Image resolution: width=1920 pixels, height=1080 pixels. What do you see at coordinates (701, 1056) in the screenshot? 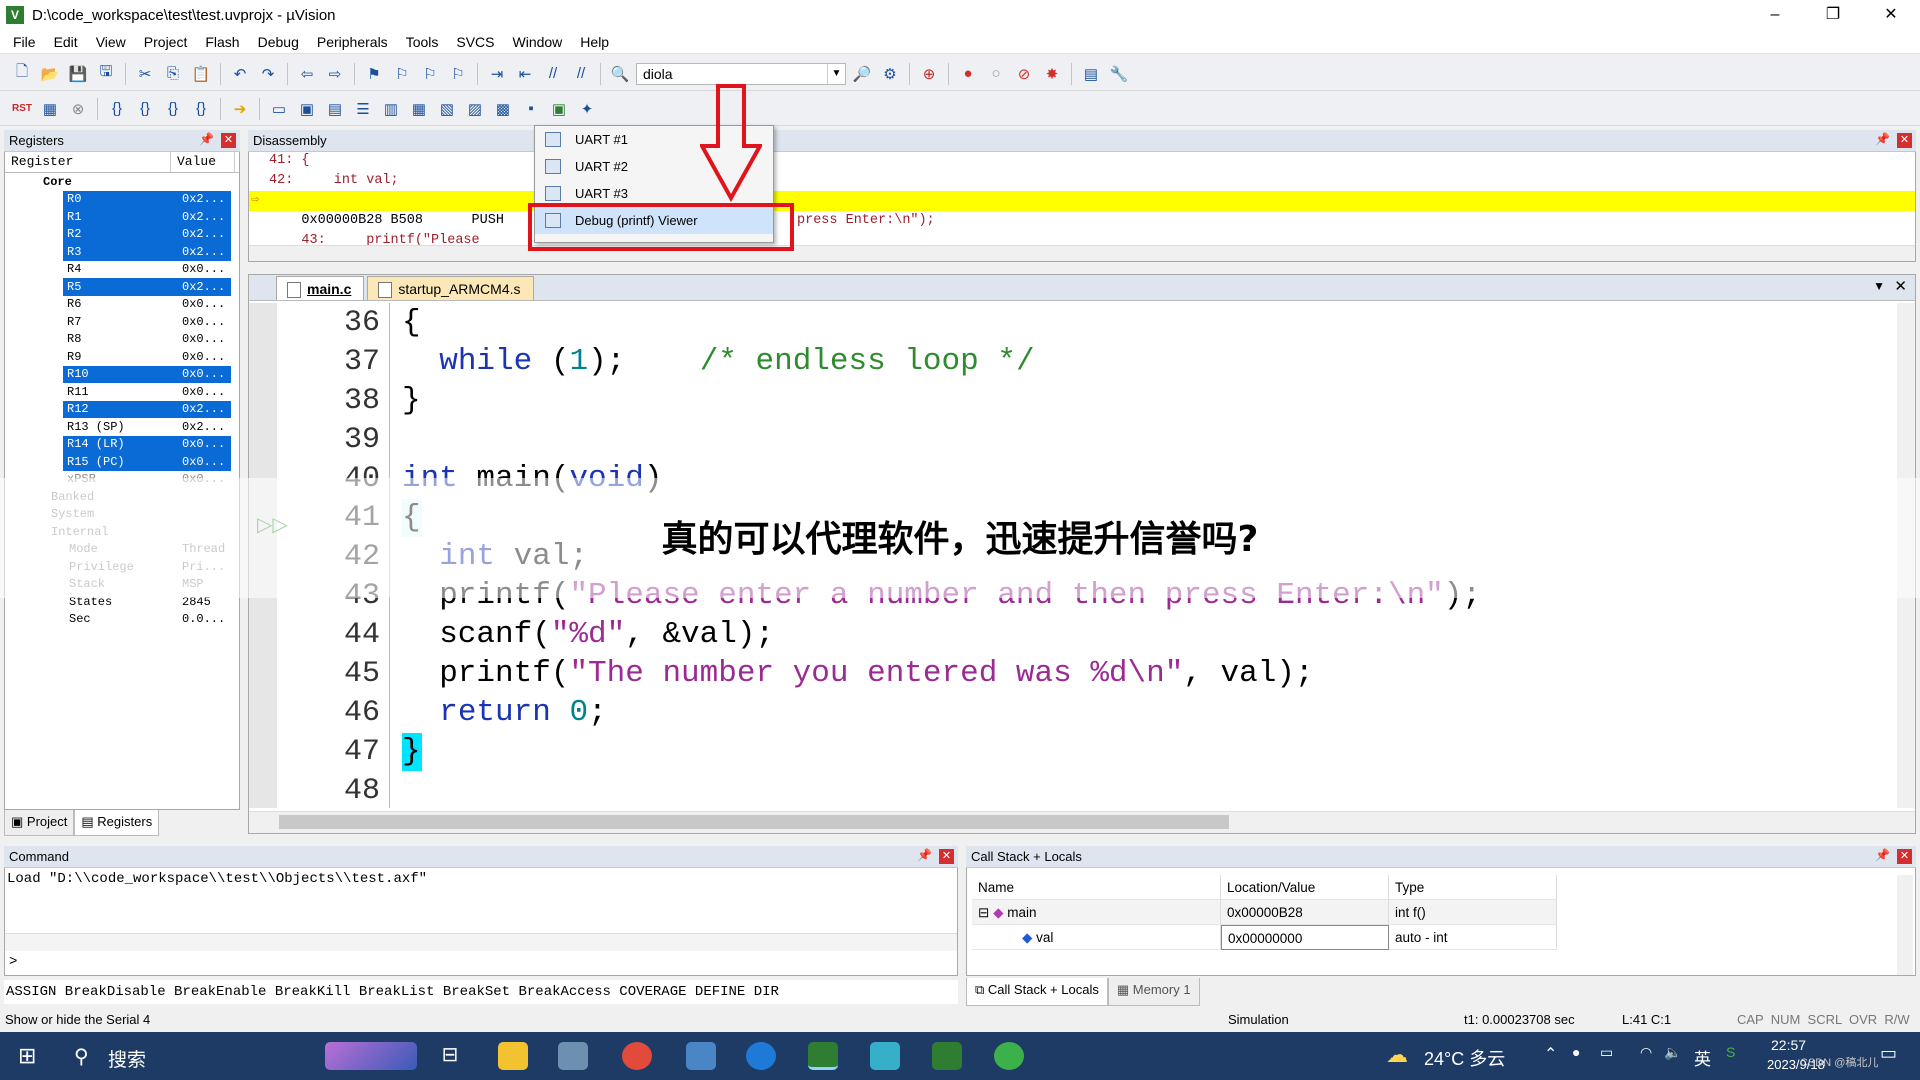
I see `remote-desktop-icon` at bounding box center [701, 1056].